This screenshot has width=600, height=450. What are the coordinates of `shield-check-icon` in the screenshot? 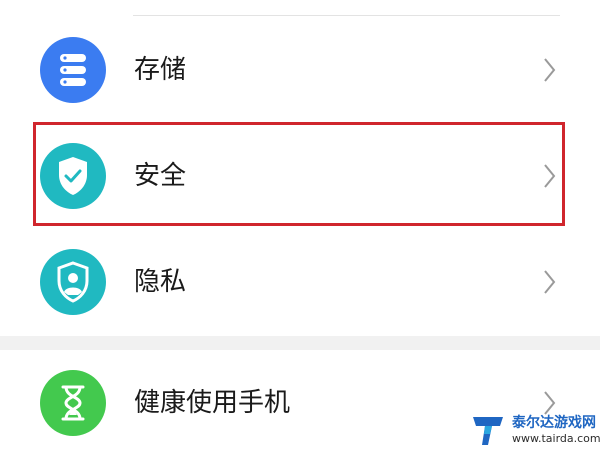 It's located at (73, 176).